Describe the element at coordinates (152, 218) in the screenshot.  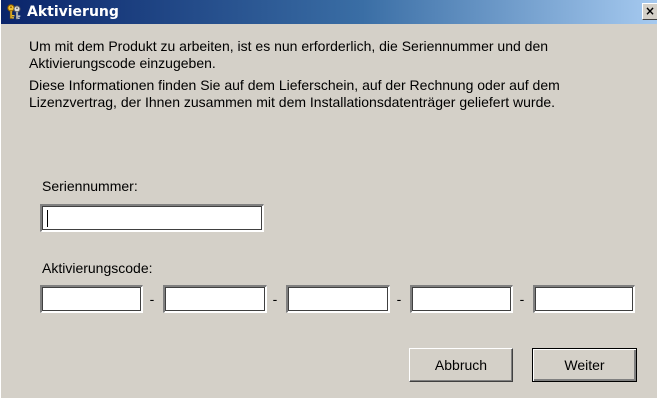
I see `serial-number-input` at that location.